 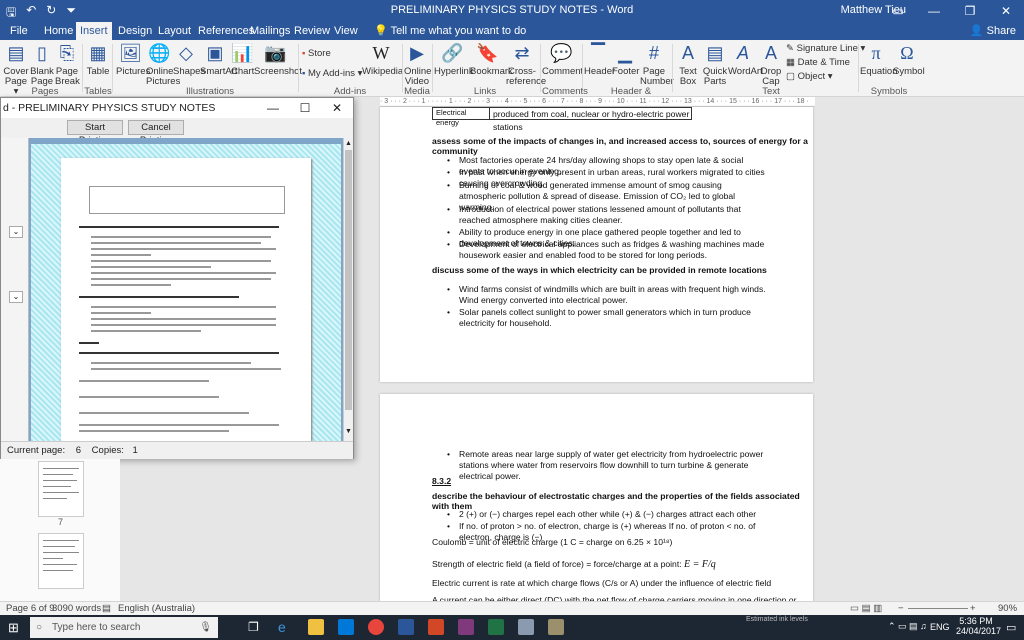 What do you see at coordinates (907, 626) in the screenshot?
I see `tray-icons: ⌃ ▭ ▤ ♫` at bounding box center [907, 626].